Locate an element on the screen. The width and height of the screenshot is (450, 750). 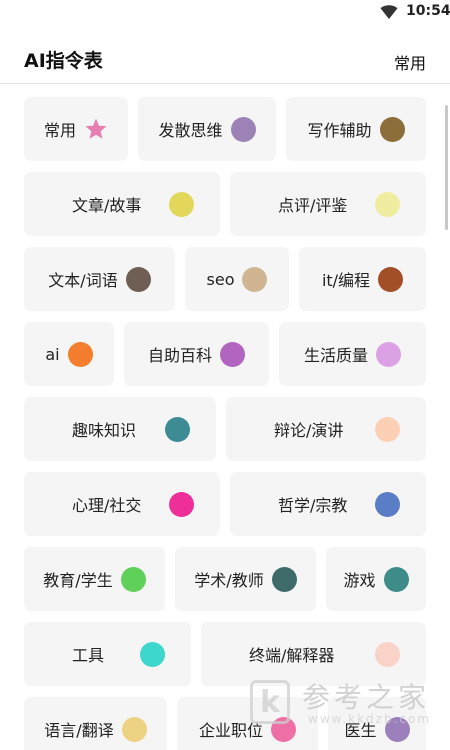
category-row: ai 自助百科 生活质量 is located at coordinates (225, 354).